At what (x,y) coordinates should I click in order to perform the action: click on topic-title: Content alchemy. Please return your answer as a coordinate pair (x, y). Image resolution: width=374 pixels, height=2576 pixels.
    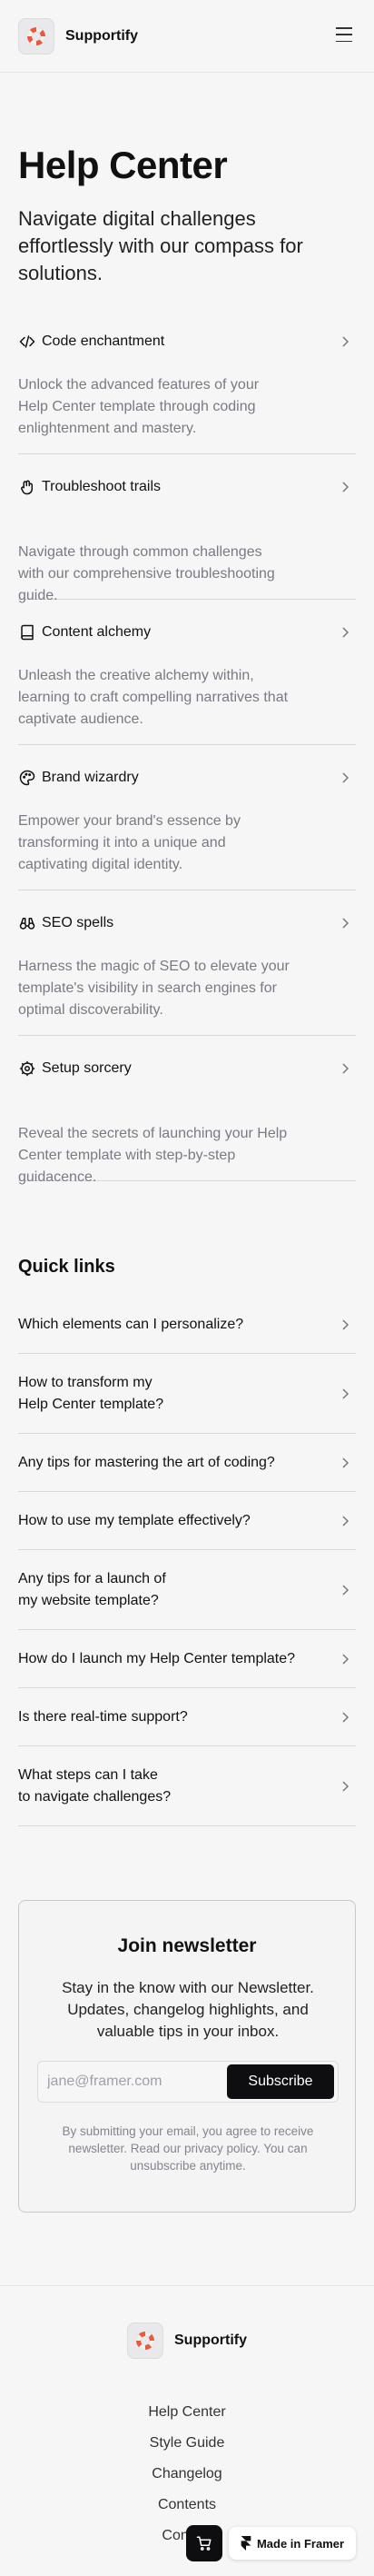
    Looking at the image, I should click on (97, 632).